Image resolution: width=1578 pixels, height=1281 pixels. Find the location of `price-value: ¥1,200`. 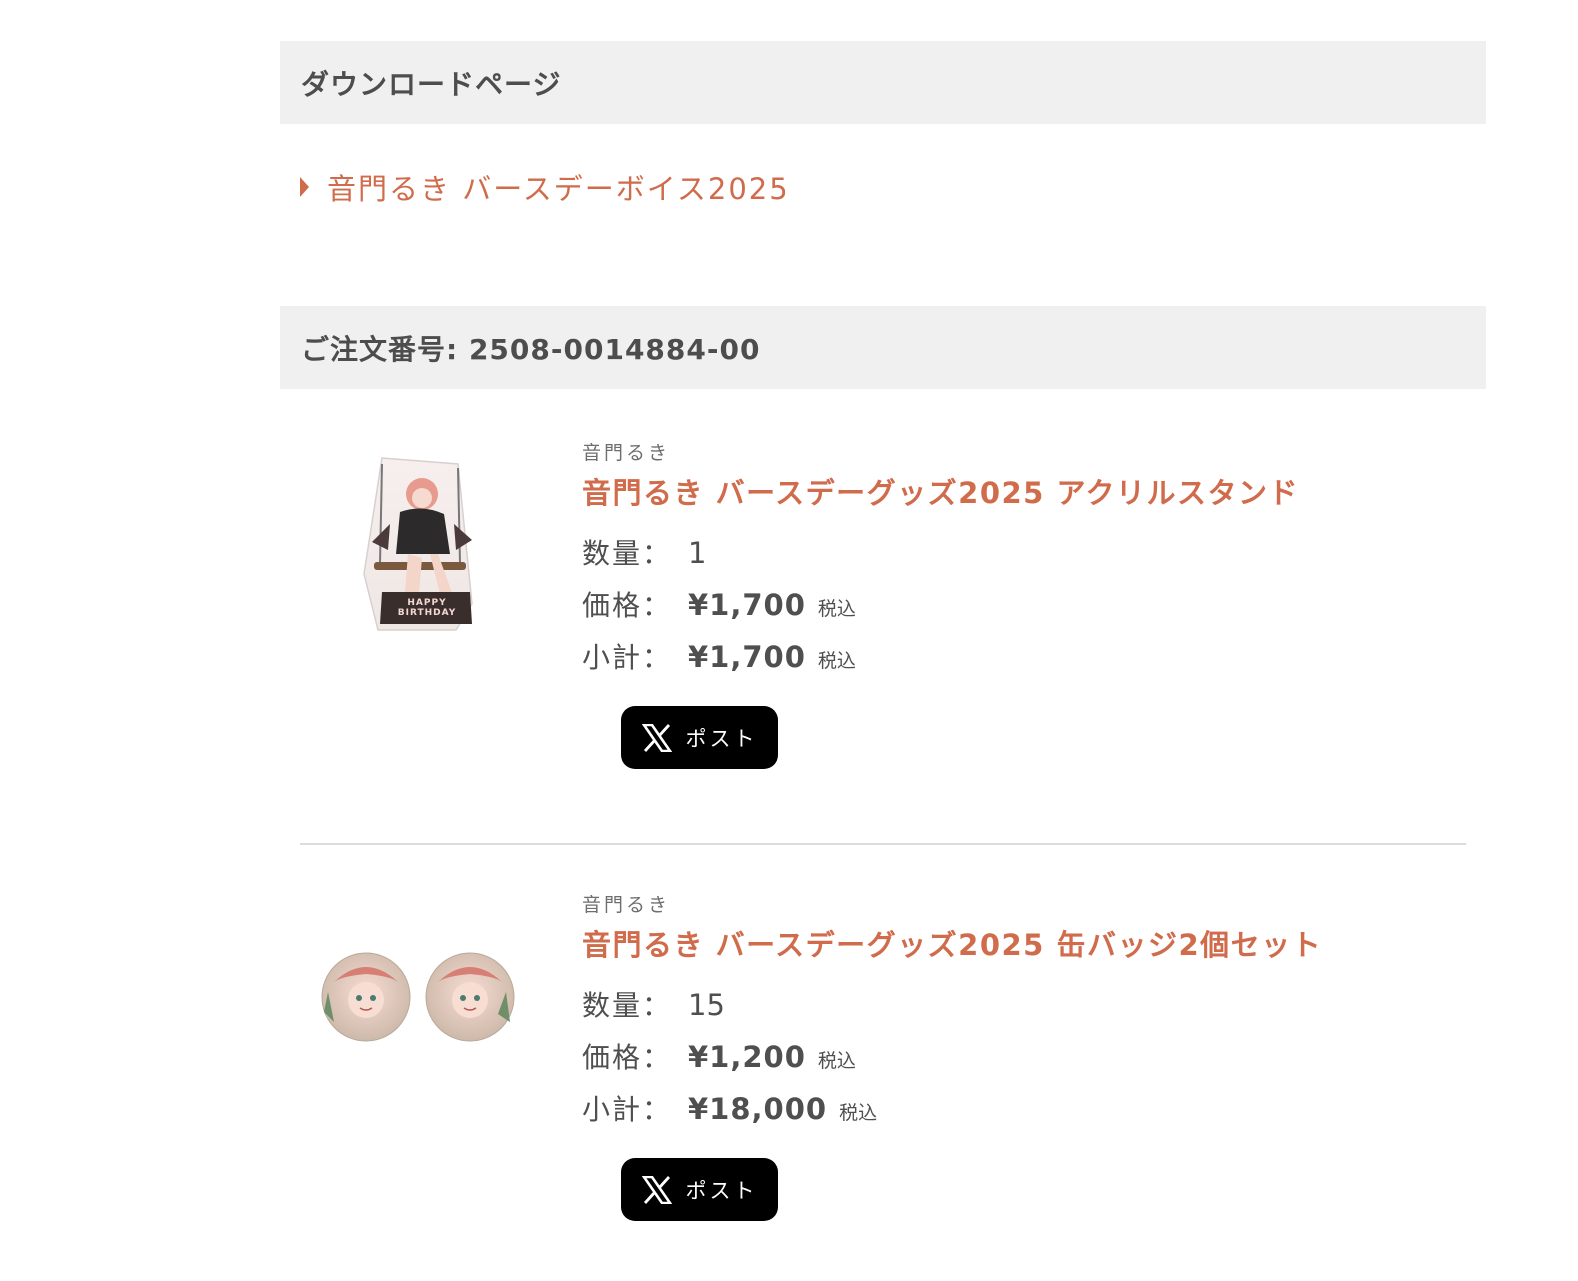

price-value: ¥1,200 is located at coordinates (747, 1057).